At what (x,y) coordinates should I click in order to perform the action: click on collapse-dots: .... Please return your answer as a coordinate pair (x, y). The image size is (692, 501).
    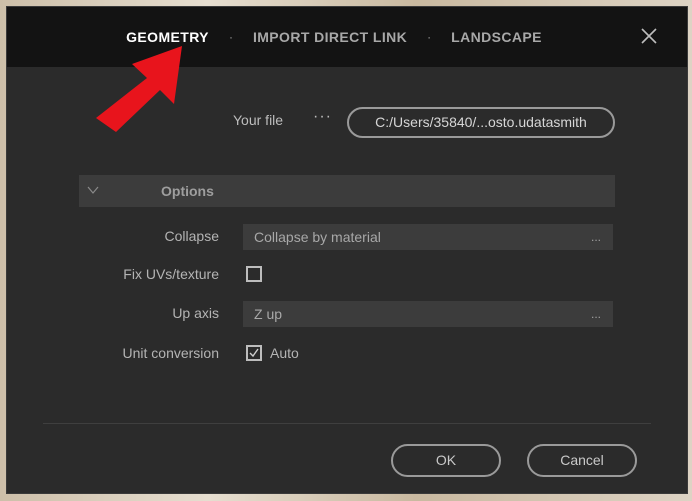
    Looking at the image, I should click on (595, 237).